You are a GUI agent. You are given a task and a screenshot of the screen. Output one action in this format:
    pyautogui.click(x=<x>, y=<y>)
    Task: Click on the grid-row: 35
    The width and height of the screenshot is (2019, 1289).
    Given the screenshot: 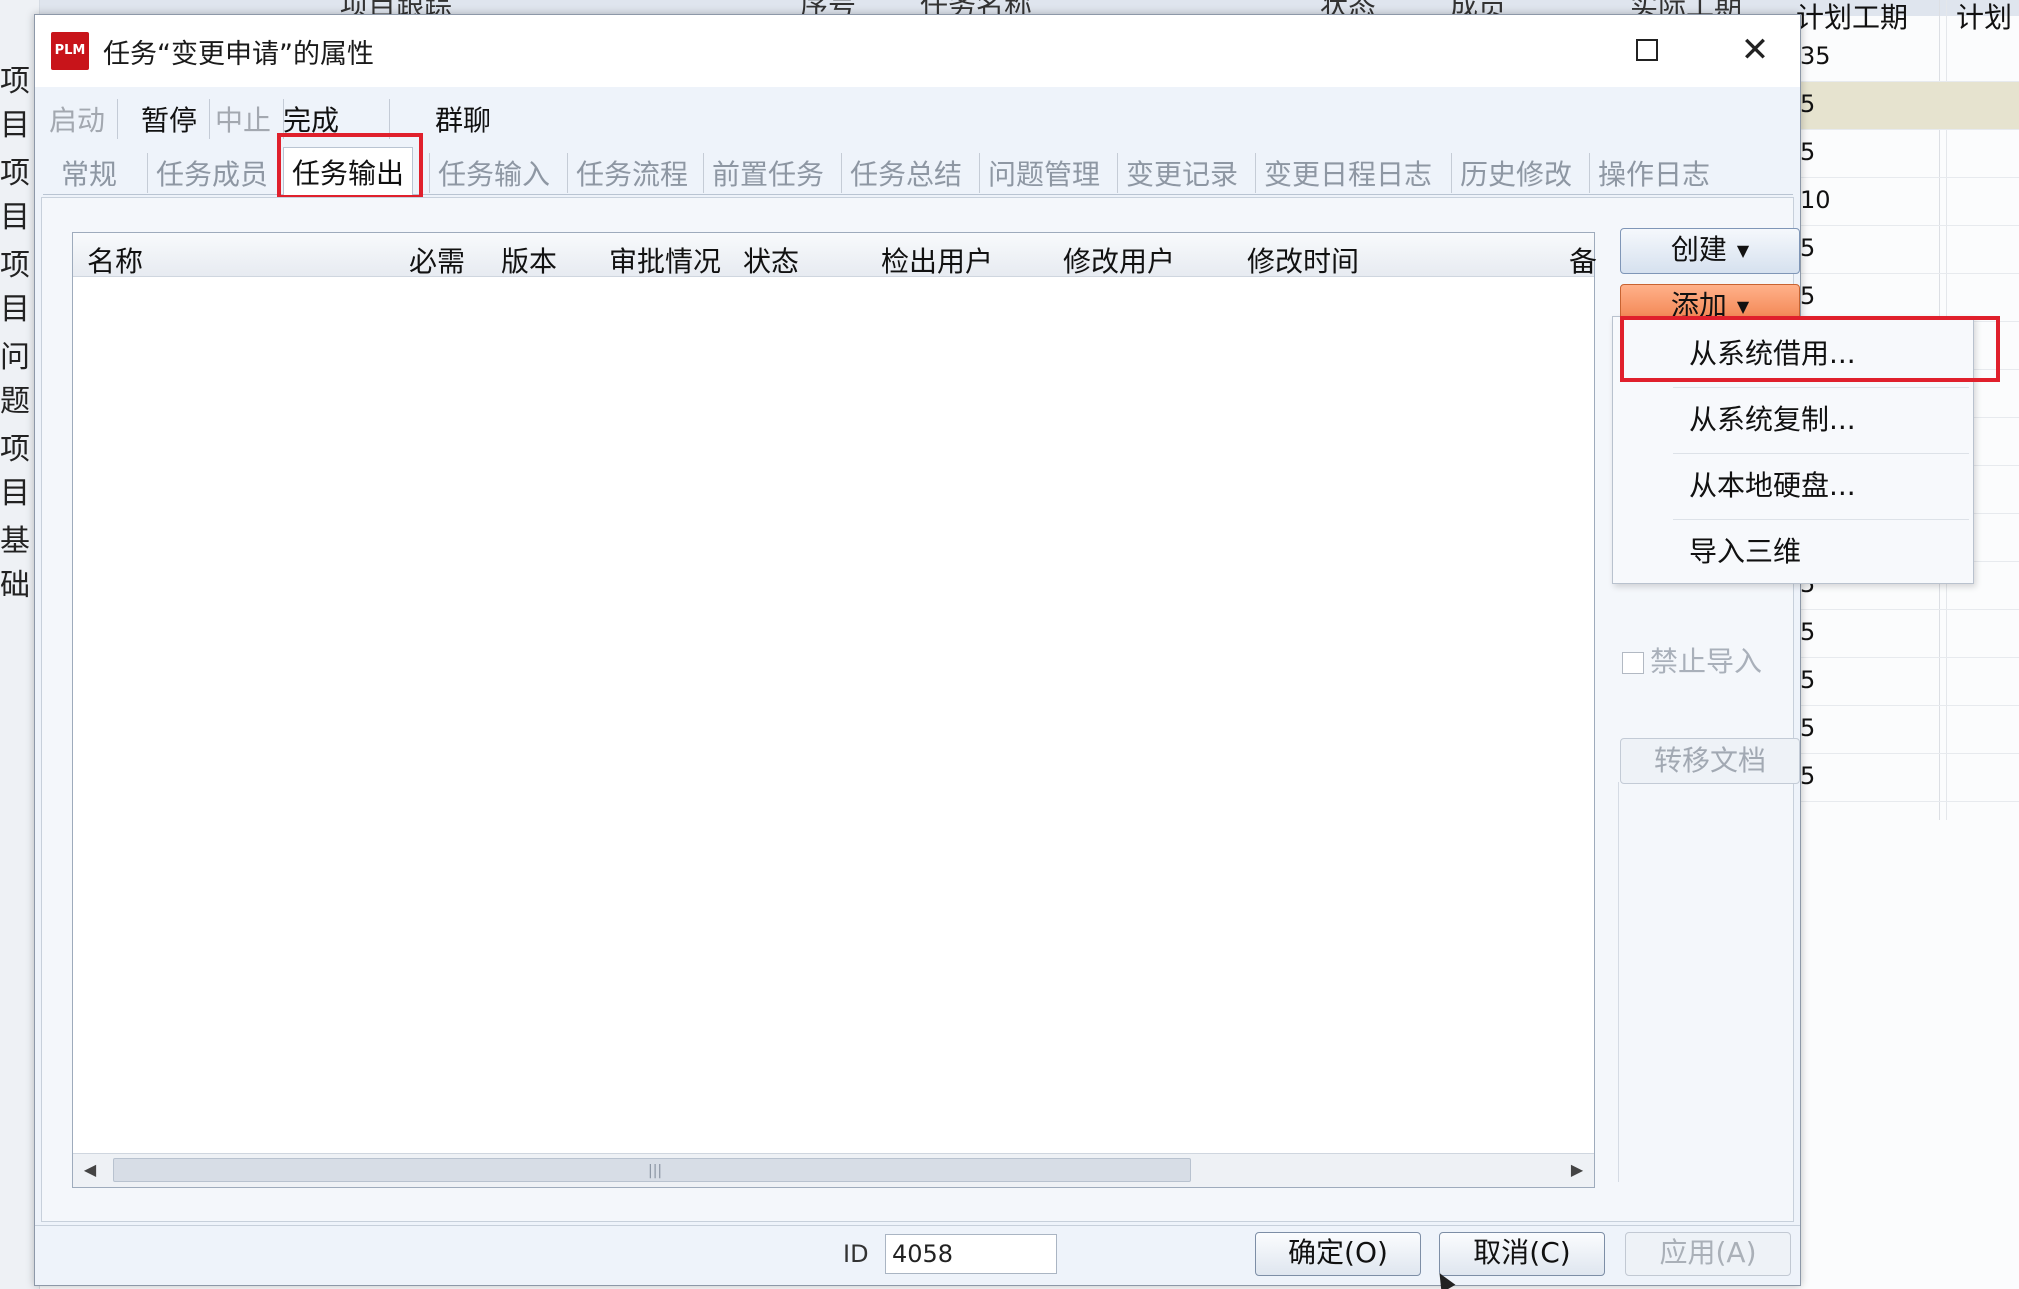 What is the action you would take?
    pyautogui.click(x=1907, y=58)
    